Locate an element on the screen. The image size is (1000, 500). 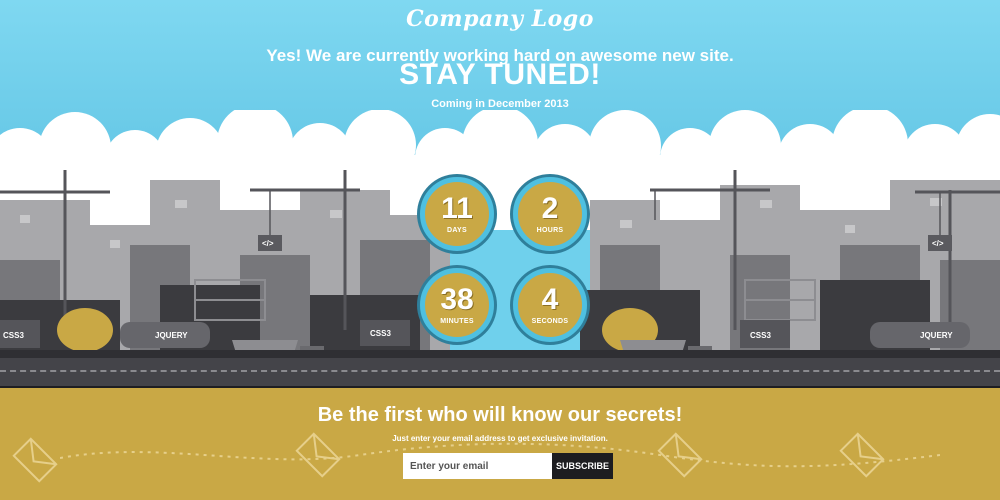
countdown-minutes-value: 38 is located at coordinates (457, 299).